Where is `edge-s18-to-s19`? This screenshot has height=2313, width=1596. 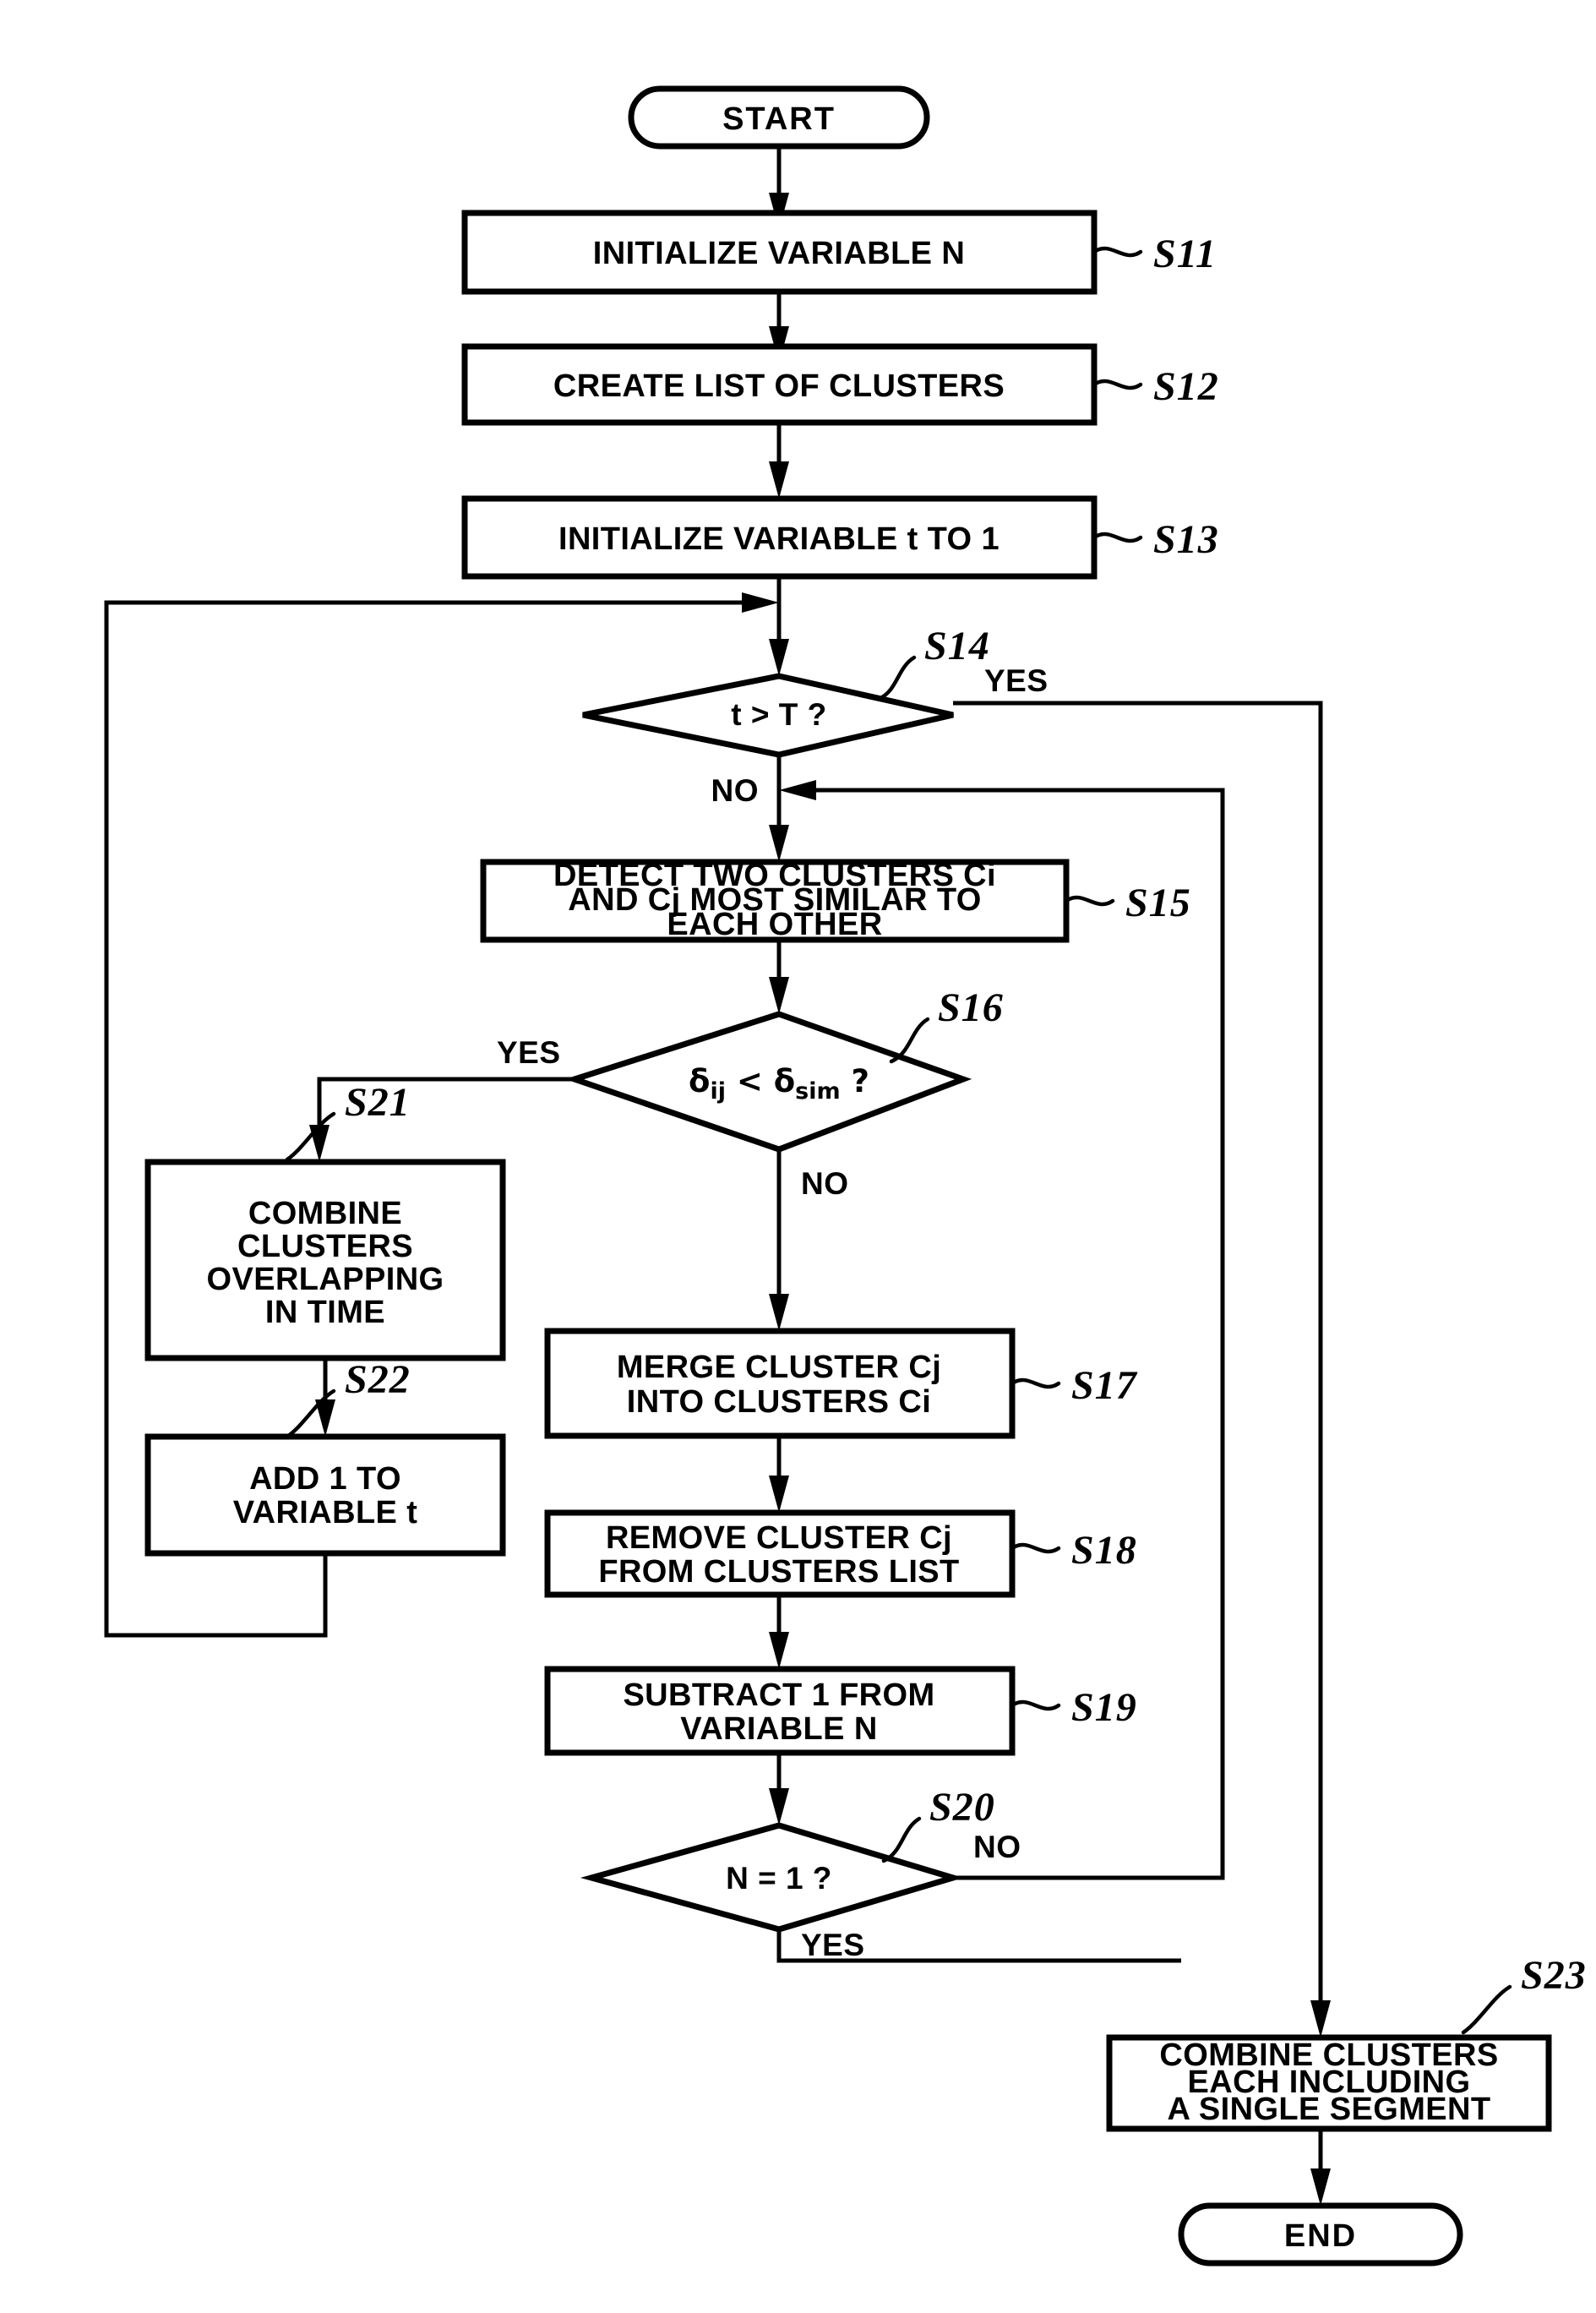 edge-s18-to-s19 is located at coordinates (779, 1632).